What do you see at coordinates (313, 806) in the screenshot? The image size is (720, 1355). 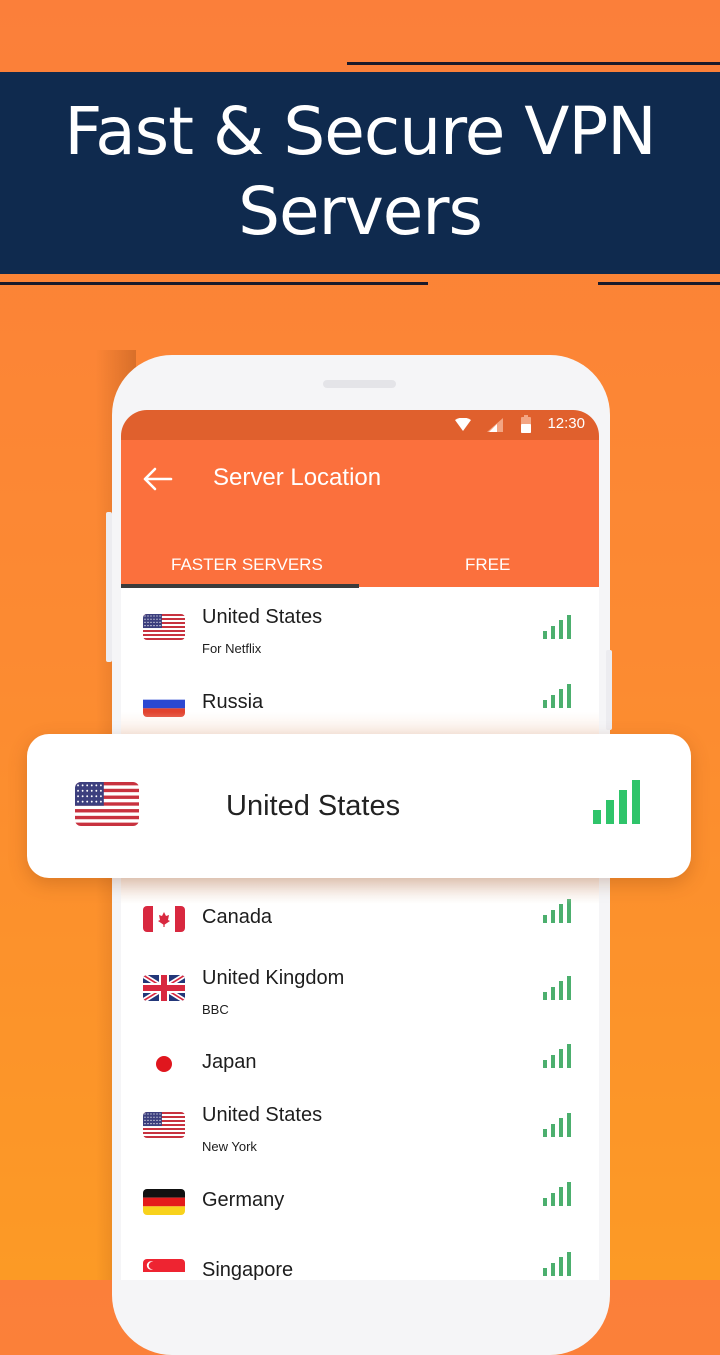 I see `selected-server-country: United States` at bounding box center [313, 806].